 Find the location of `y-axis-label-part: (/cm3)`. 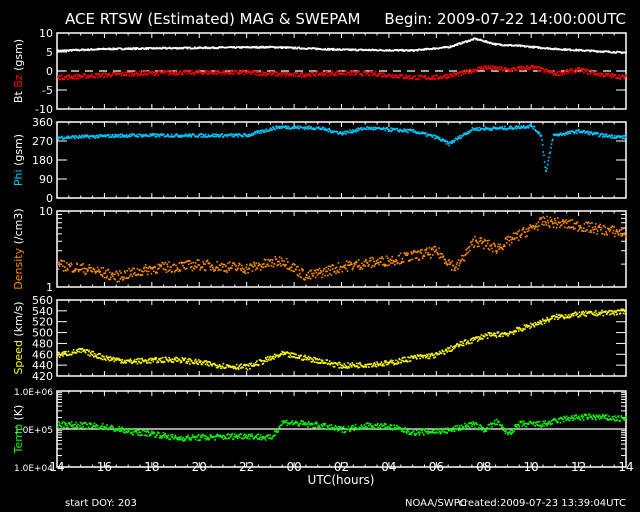

y-axis-label-part: (/cm3) is located at coordinates (18, 228).